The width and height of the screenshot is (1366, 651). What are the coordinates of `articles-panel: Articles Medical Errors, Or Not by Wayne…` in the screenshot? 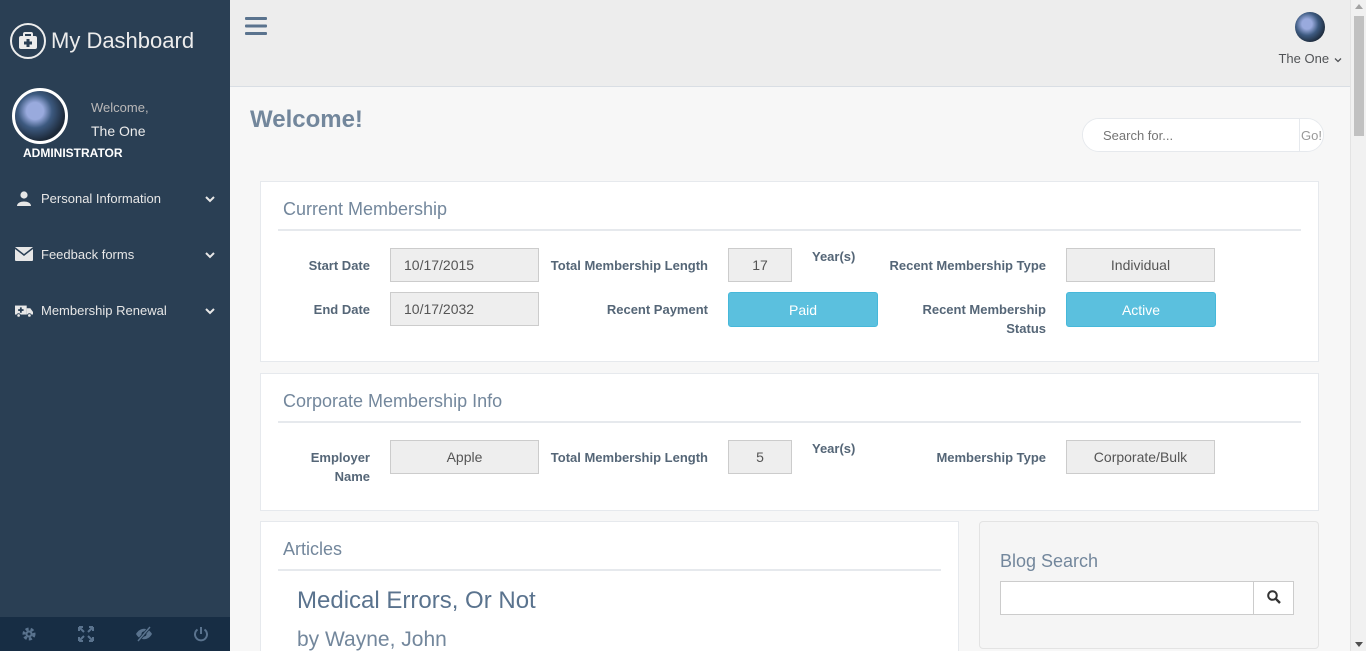 It's located at (609, 586).